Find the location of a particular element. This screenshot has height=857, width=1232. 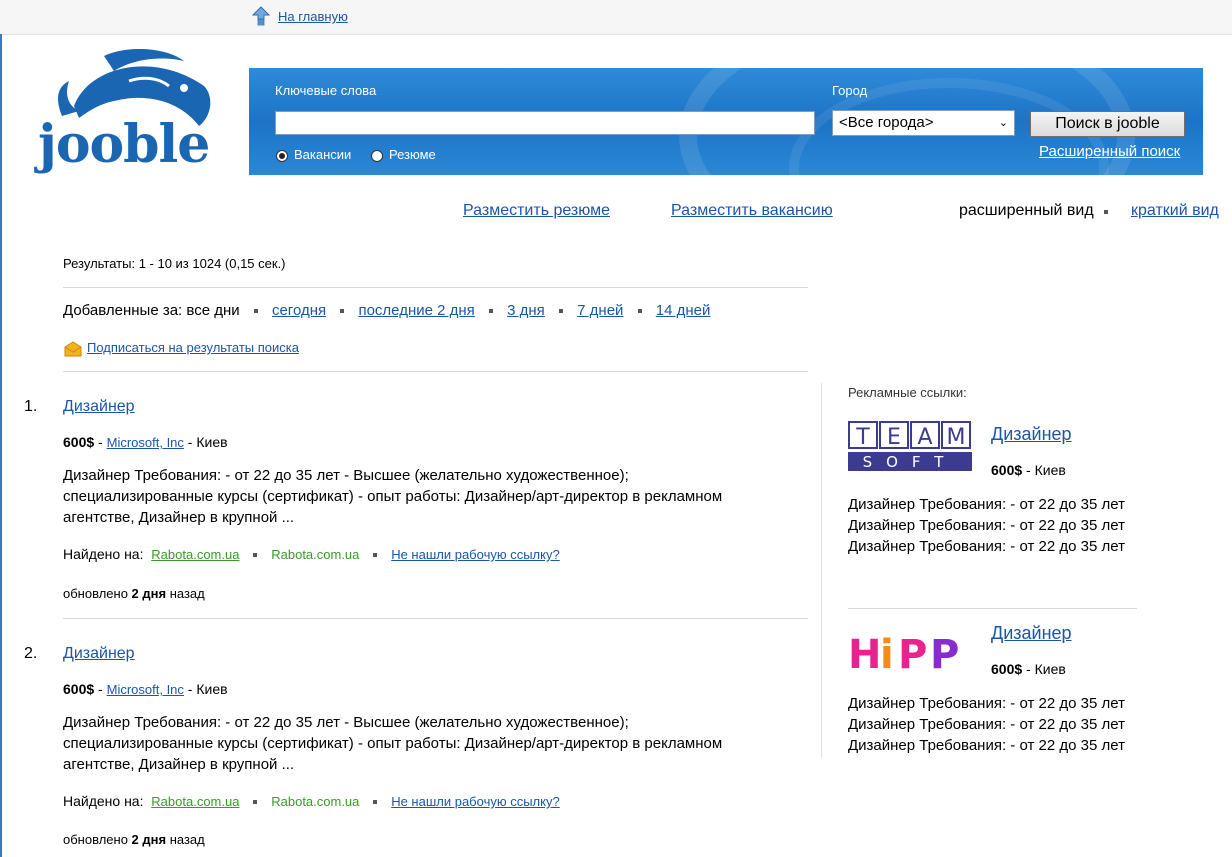

jooble-logo: jooble is located at coordinates (129, 116).